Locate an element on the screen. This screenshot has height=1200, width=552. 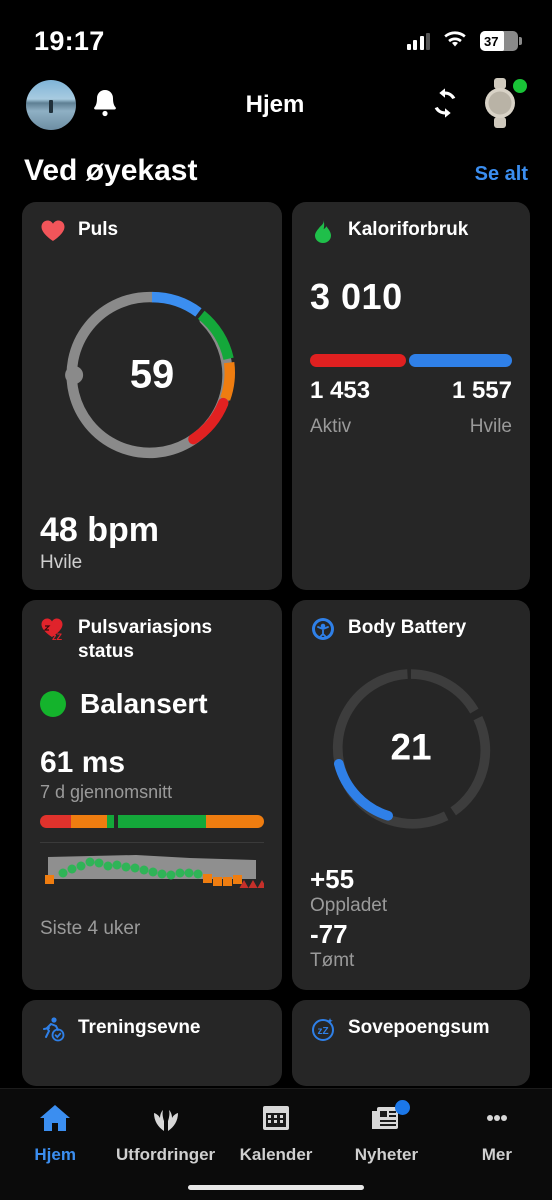
hrv-status-text: Balansert is located at coordinates (144, 703).